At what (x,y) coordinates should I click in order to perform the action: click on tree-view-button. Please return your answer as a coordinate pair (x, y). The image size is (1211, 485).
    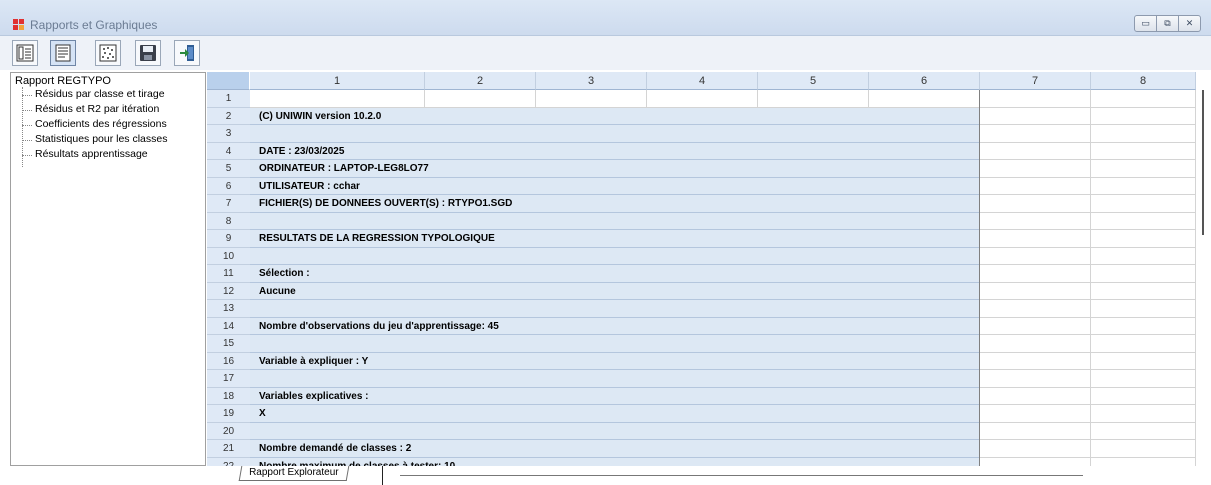
    Looking at the image, I should click on (25, 53).